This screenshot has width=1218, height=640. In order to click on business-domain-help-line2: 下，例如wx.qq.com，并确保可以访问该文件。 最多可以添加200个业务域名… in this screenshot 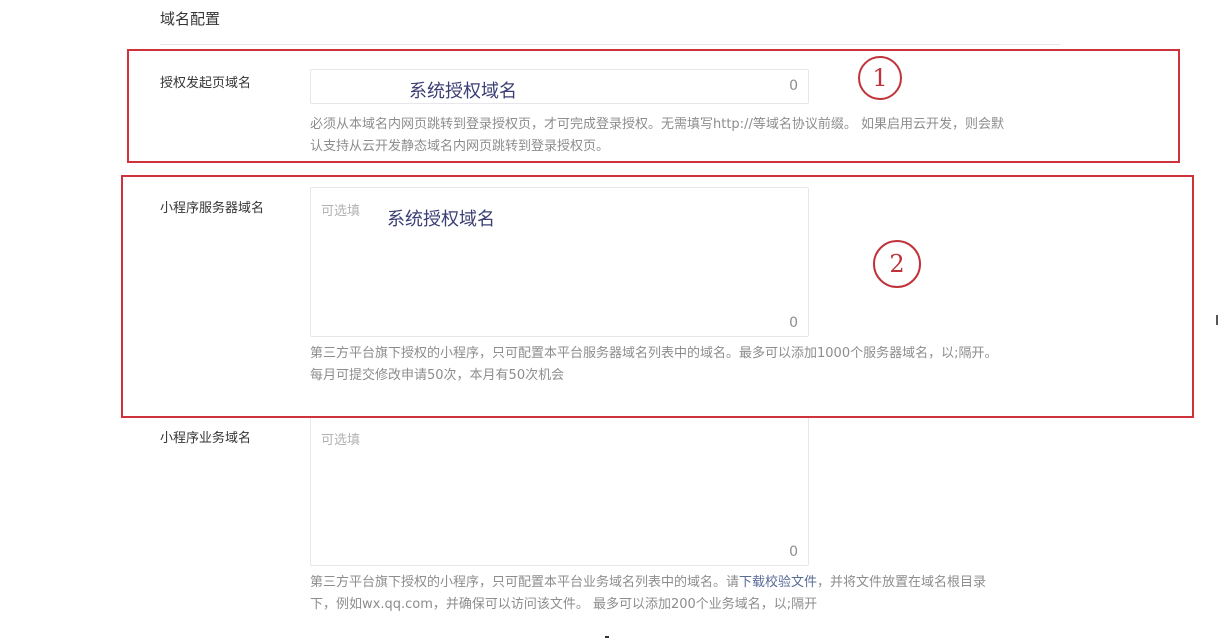, I will do `click(564, 604)`.